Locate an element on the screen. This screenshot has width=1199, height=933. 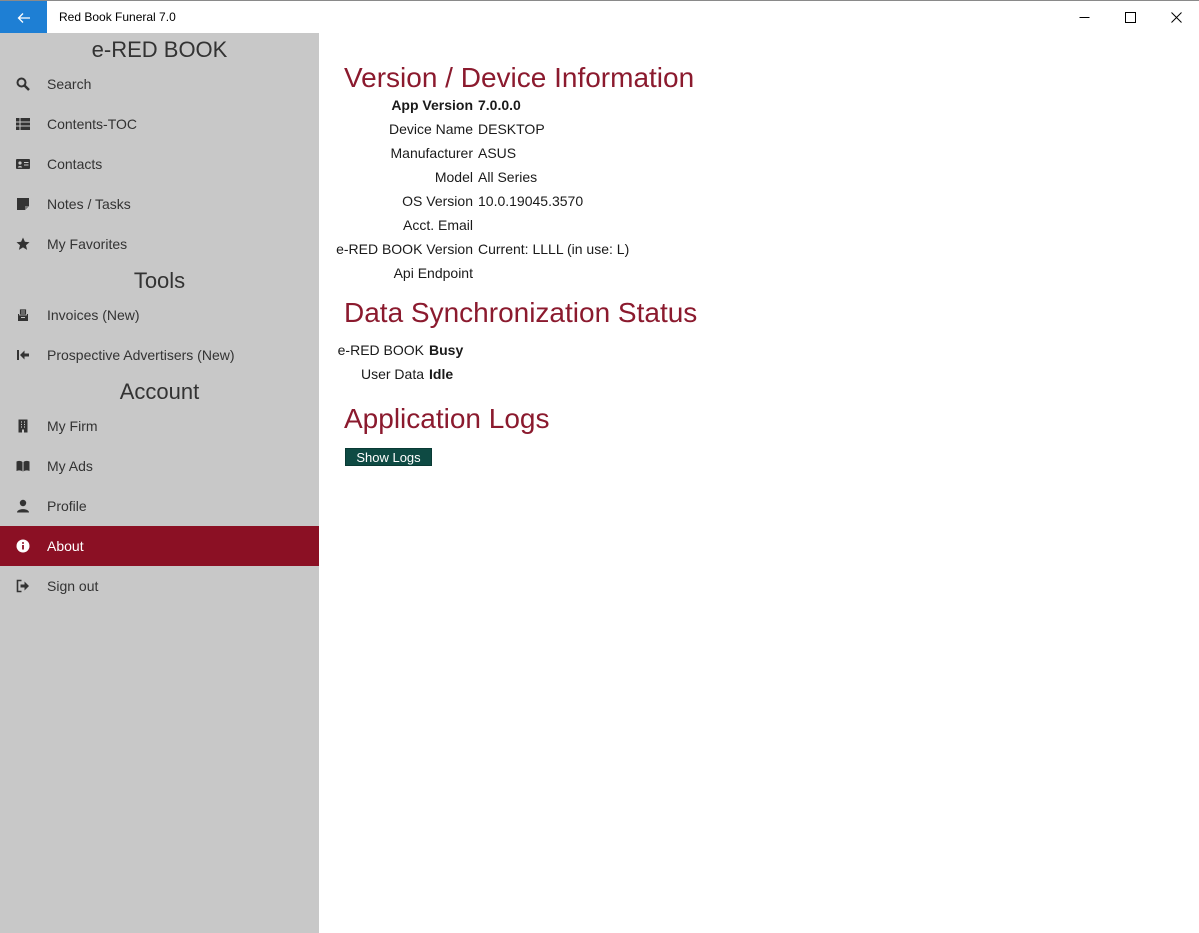
sidebar-item-label: Sign out is located at coordinates (73, 586).